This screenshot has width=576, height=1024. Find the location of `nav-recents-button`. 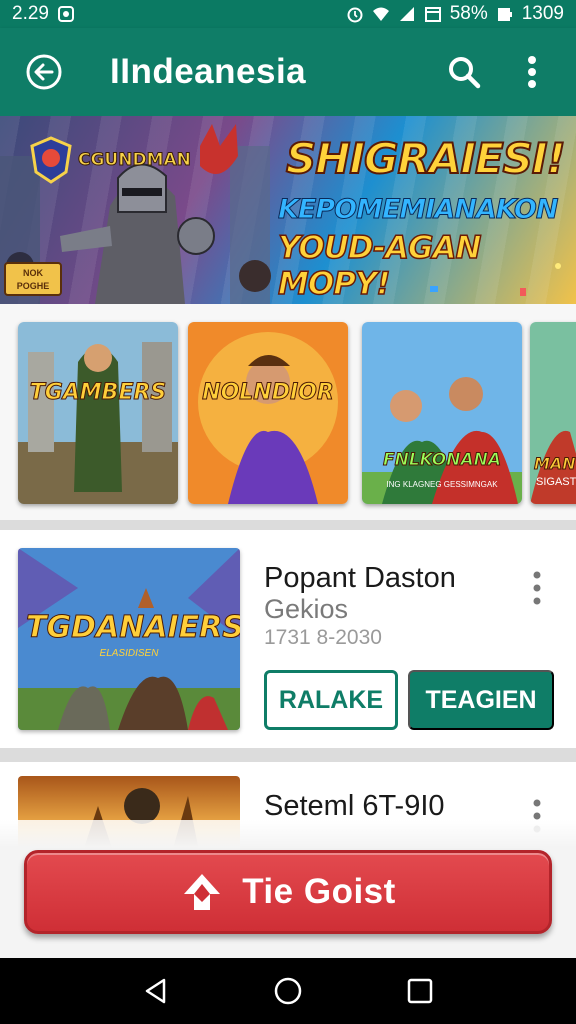

nav-recents-button is located at coordinates (420, 991).